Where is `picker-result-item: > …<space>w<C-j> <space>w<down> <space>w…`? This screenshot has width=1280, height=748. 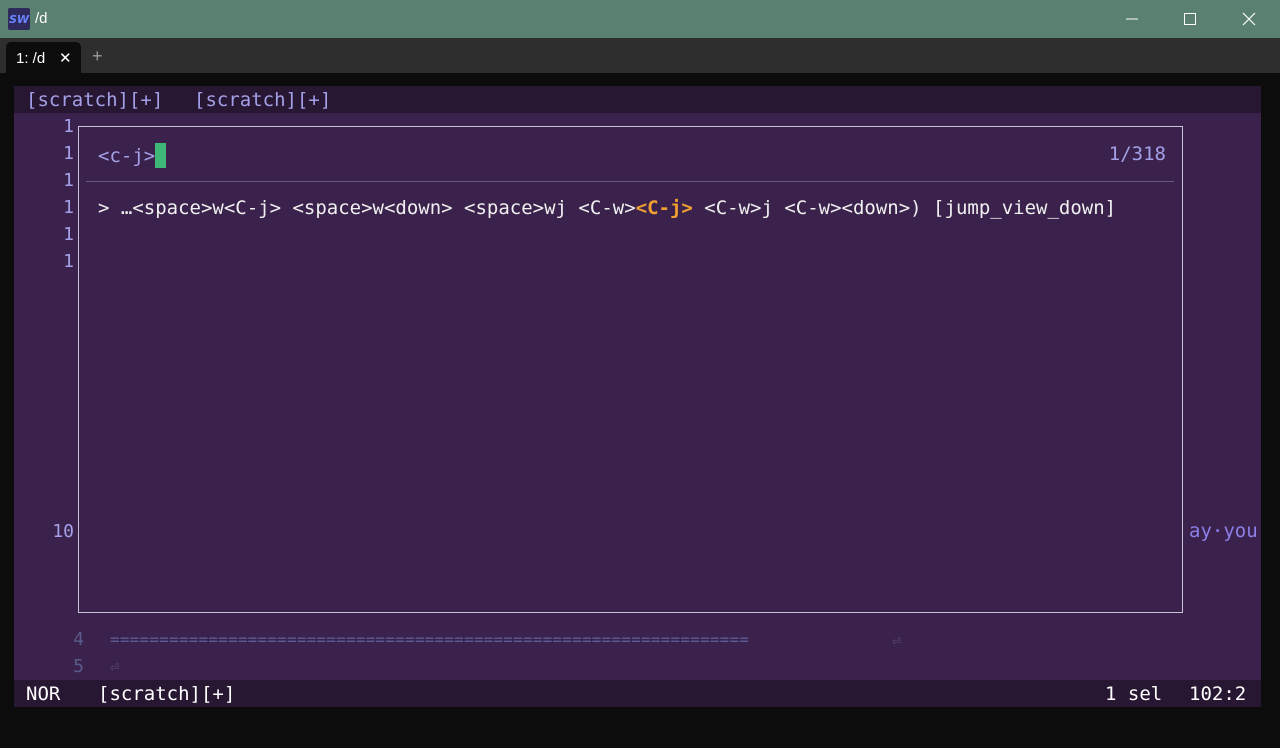 picker-result-item: > …<space>w<C-j> <space>w<down> <space>w… is located at coordinates (607, 208).